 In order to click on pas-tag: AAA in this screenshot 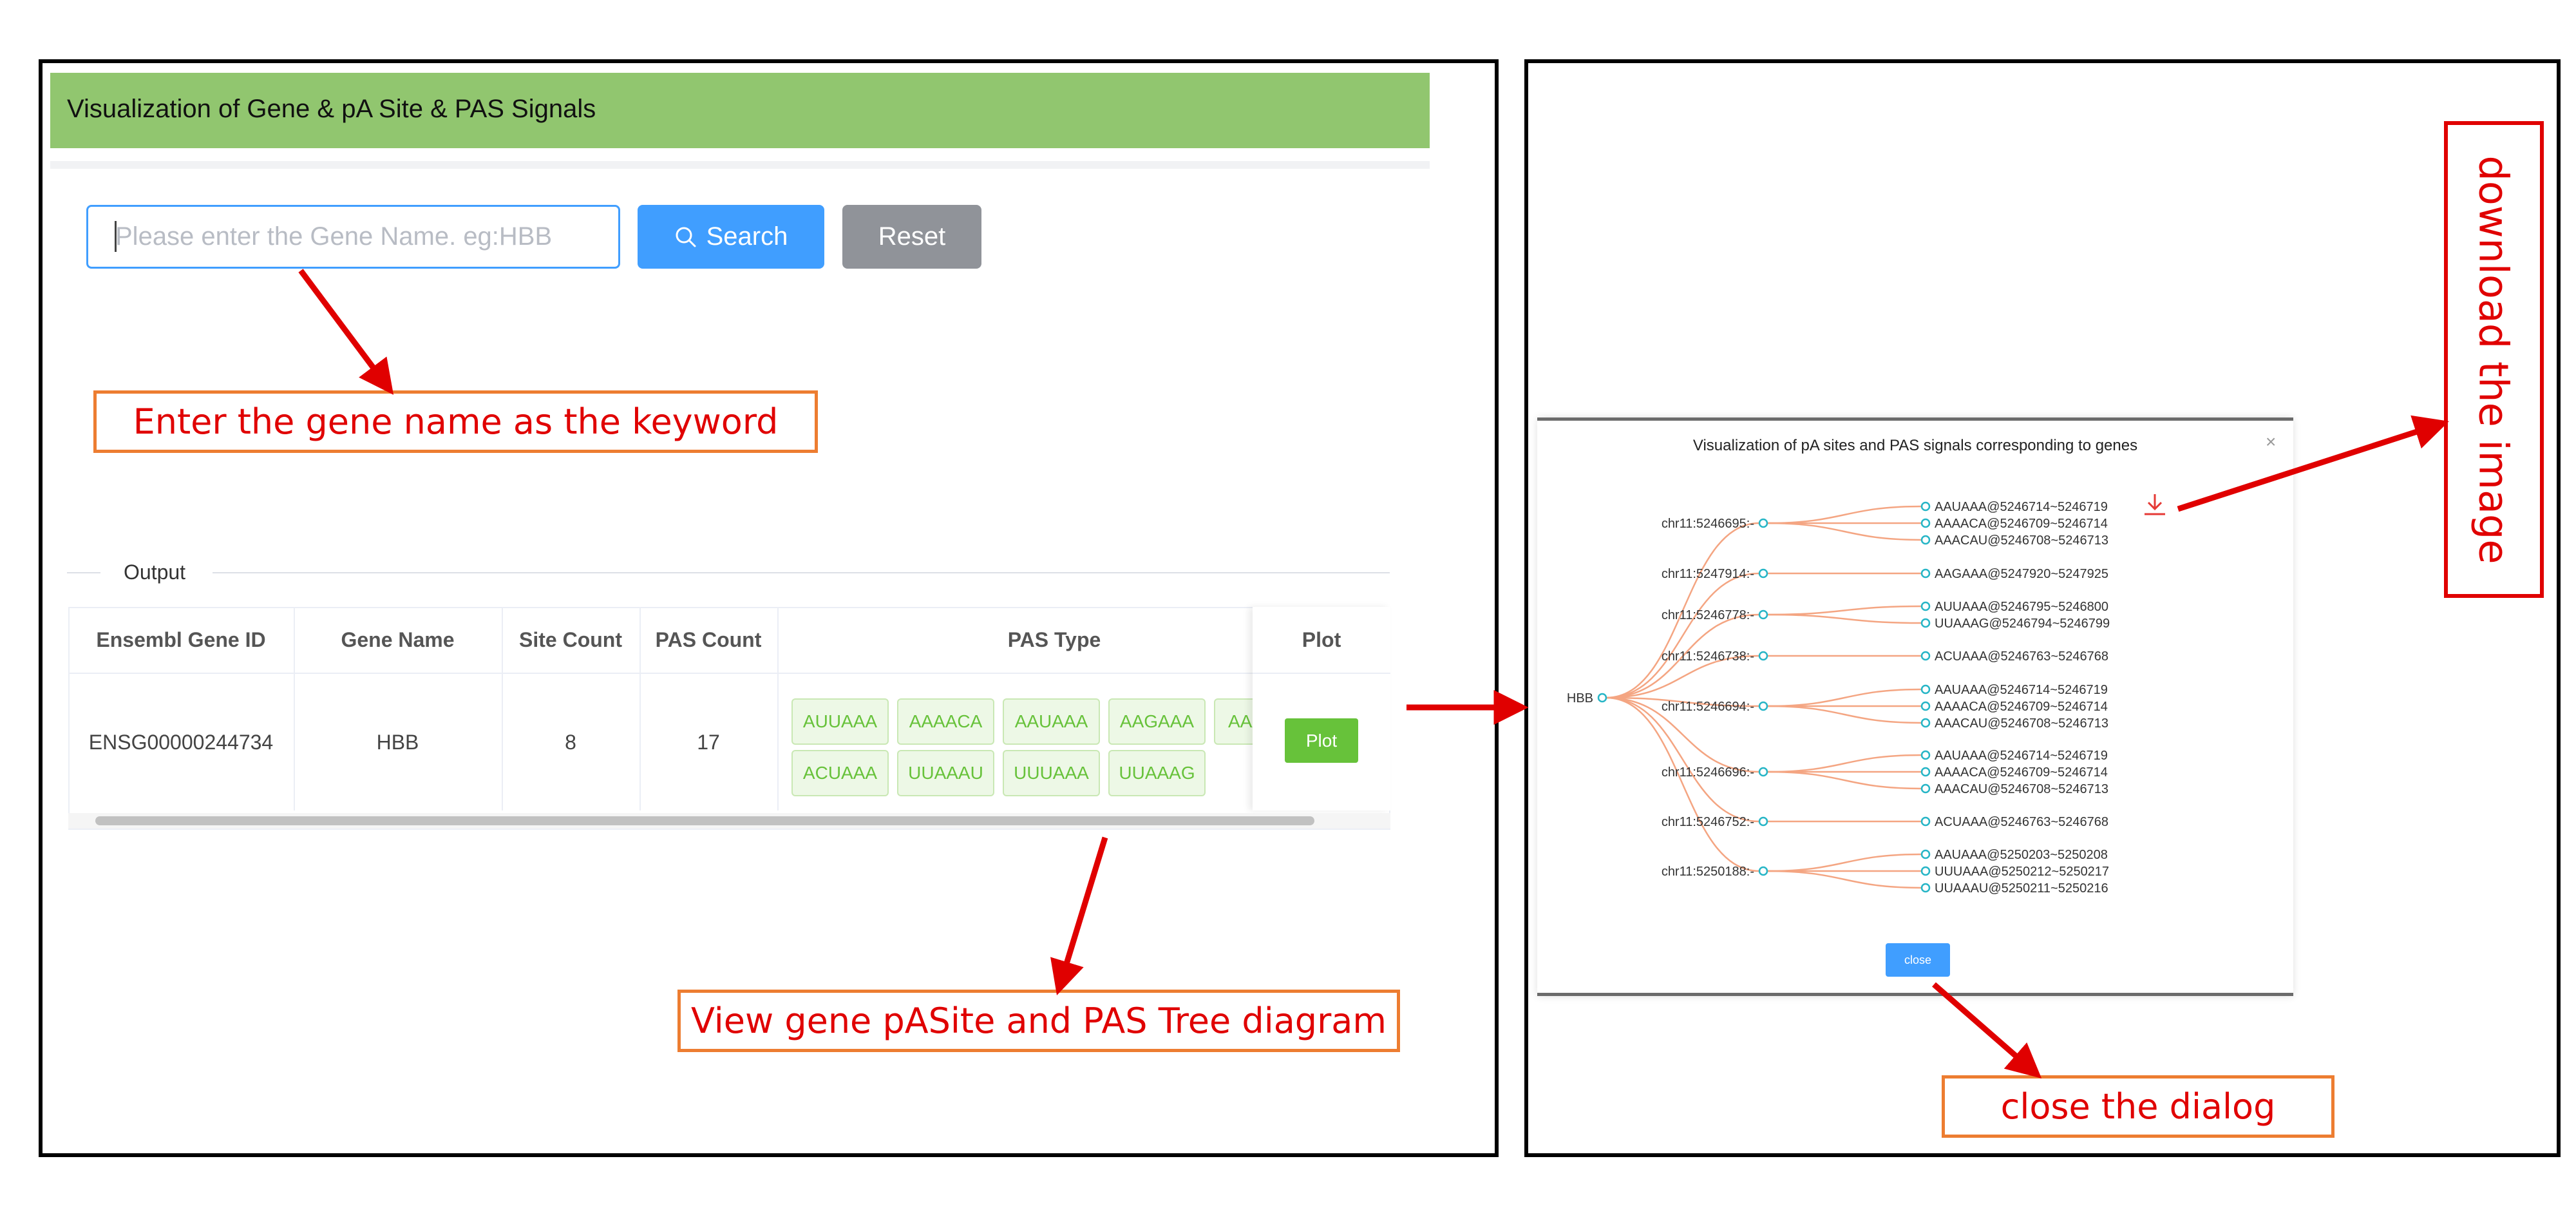, I will do `click(1233, 721)`.